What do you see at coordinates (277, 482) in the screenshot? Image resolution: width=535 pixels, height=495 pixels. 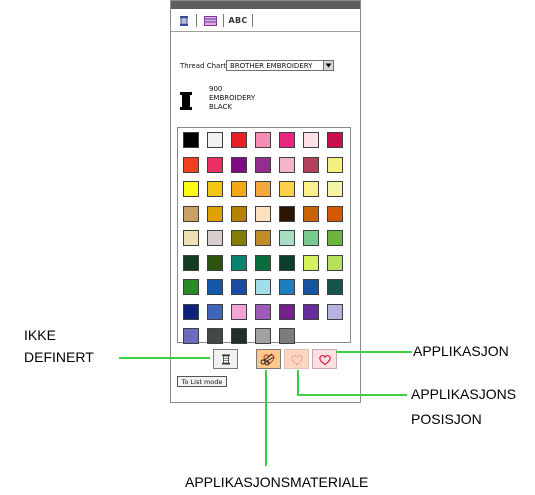 I see `callout-appliqué-material: APPLIKASJONSMATERIALE` at bounding box center [277, 482].